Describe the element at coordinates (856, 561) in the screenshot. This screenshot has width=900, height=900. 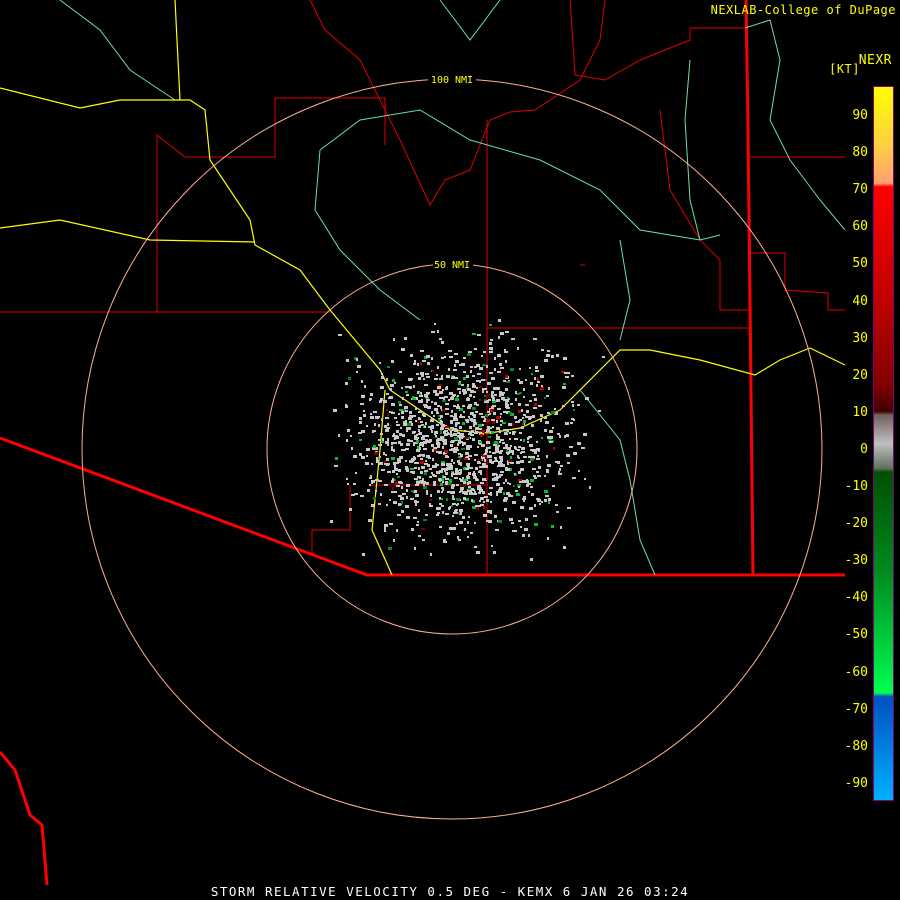
I see `colorbar-tick: -30` at that location.